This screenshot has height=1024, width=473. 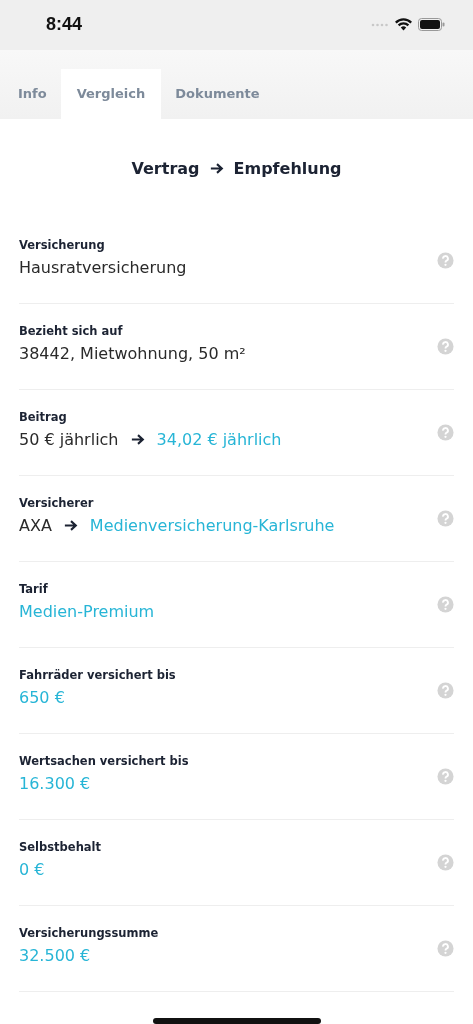 What do you see at coordinates (35, 526) in the screenshot?
I see `current-value: AXA` at bounding box center [35, 526].